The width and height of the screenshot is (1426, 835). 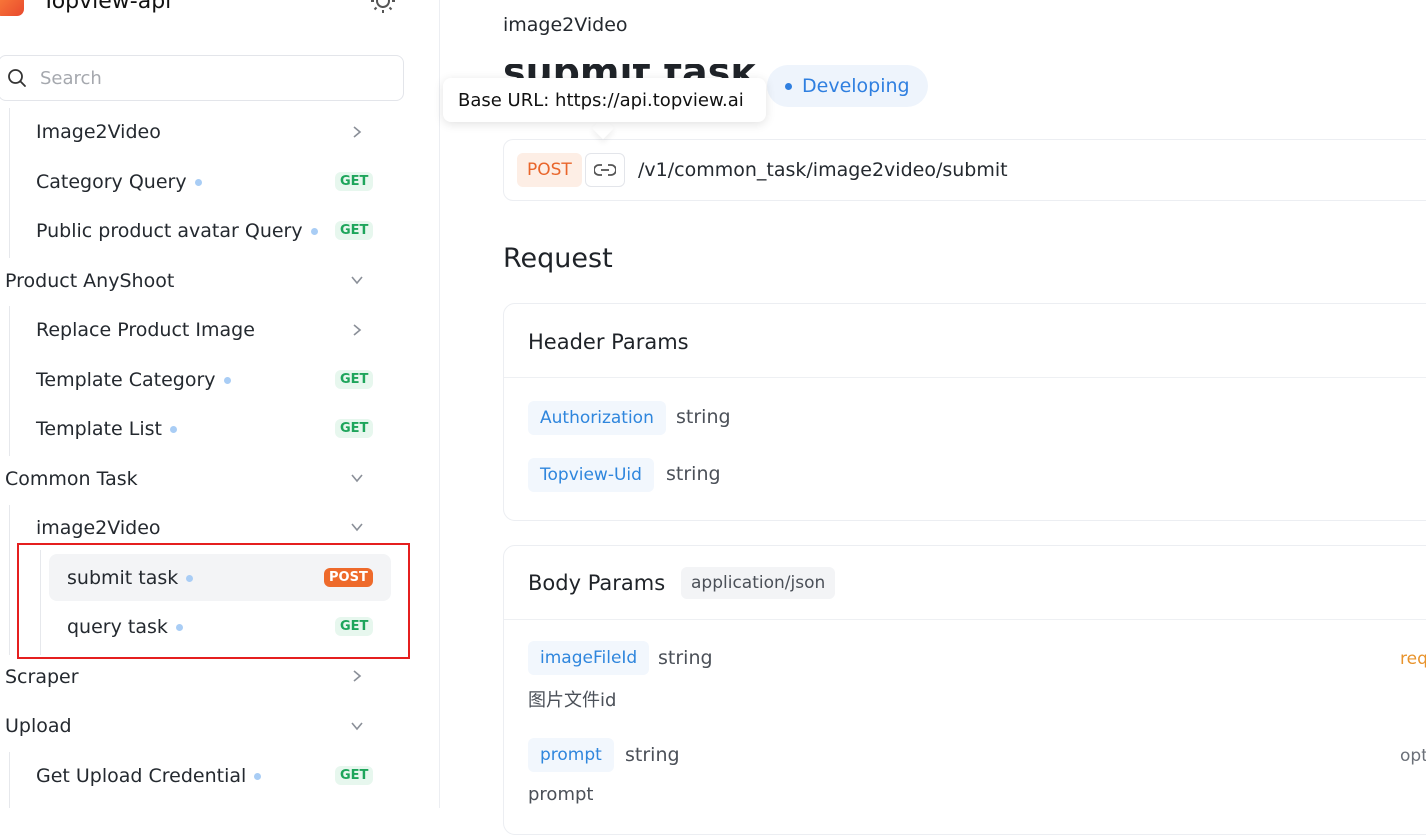 What do you see at coordinates (823, 170) in the screenshot?
I see `endpoint-path: /v1/common_task/image2video/submit` at bounding box center [823, 170].